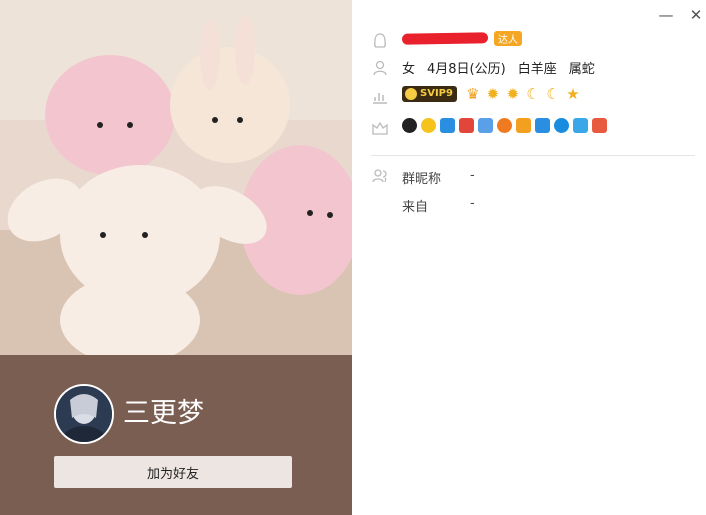 This screenshot has height=515, width=706. Describe the element at coordinates (472, 203) in the screenshot. I see `from-value: -` at that location.